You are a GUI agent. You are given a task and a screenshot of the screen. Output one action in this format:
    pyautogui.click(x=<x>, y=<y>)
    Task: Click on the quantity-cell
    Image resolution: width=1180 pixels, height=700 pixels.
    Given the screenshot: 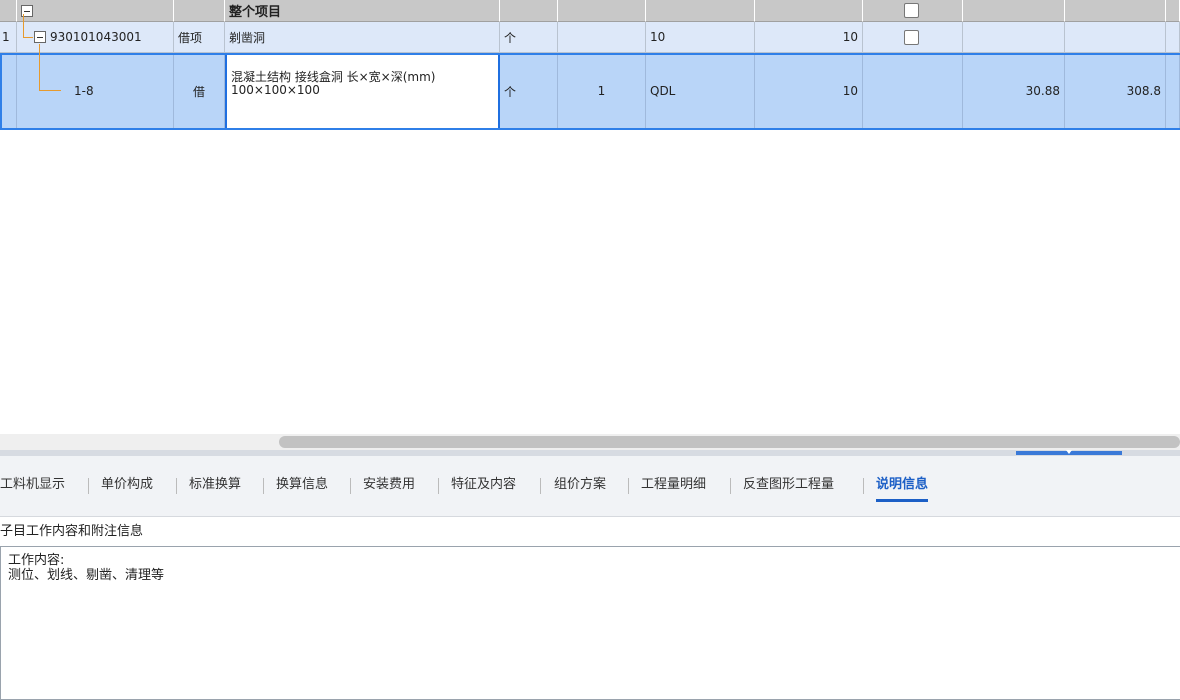 What is the action you would take?
    pyautogui.click(x=809, y=11)
    